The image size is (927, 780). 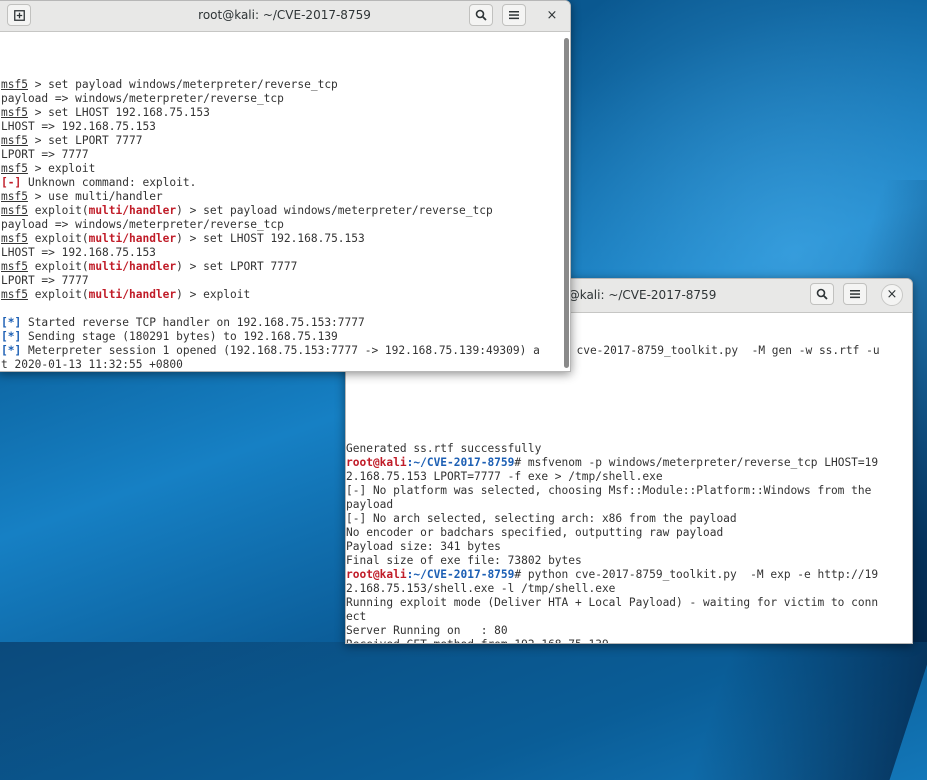 What do you see at coordinates (285, 141) in the screenshot?
I see `terminal-line: msf5 > set LPORT 7777` at bounding box center [285, 141].